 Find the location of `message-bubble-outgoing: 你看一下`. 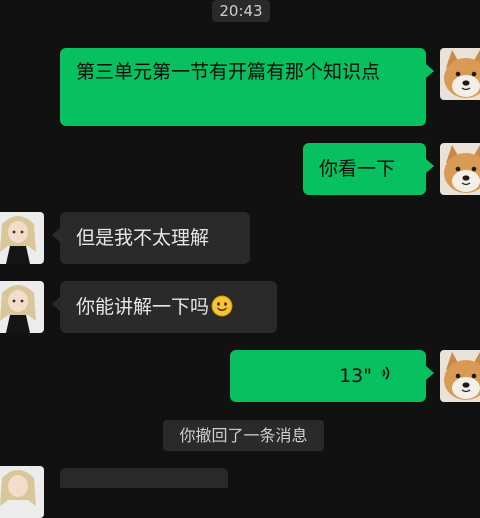

message-bubble-outgoing: 你看一下 is located at coordinates (368, 169).